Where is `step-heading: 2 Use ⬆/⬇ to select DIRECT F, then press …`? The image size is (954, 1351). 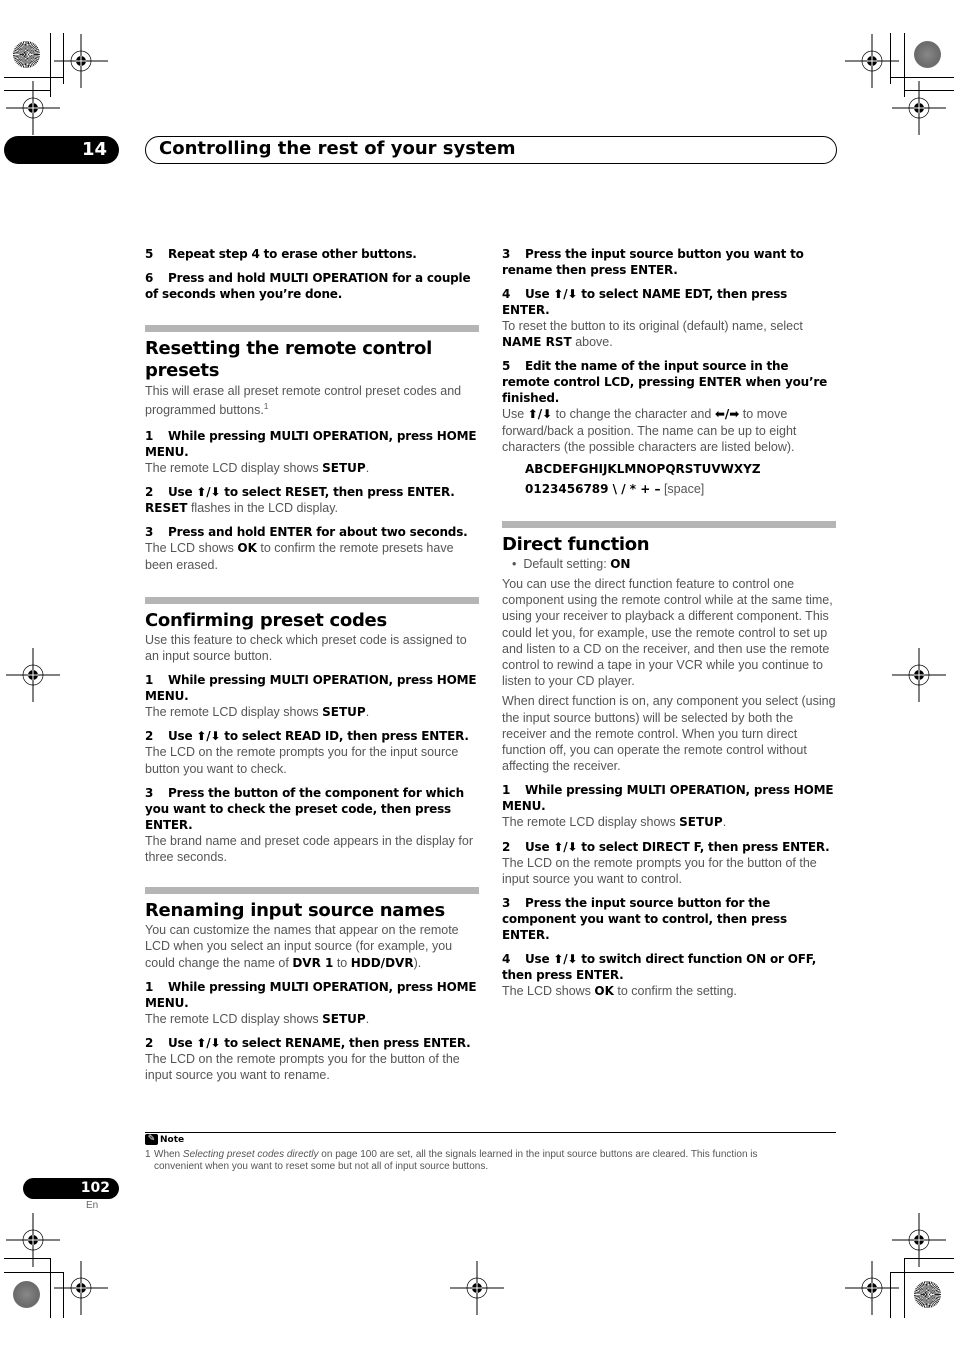 step-heading: 2 Use ⬆/⬇ to select DIRECT F, then press … is located at coordinates (666, 846).